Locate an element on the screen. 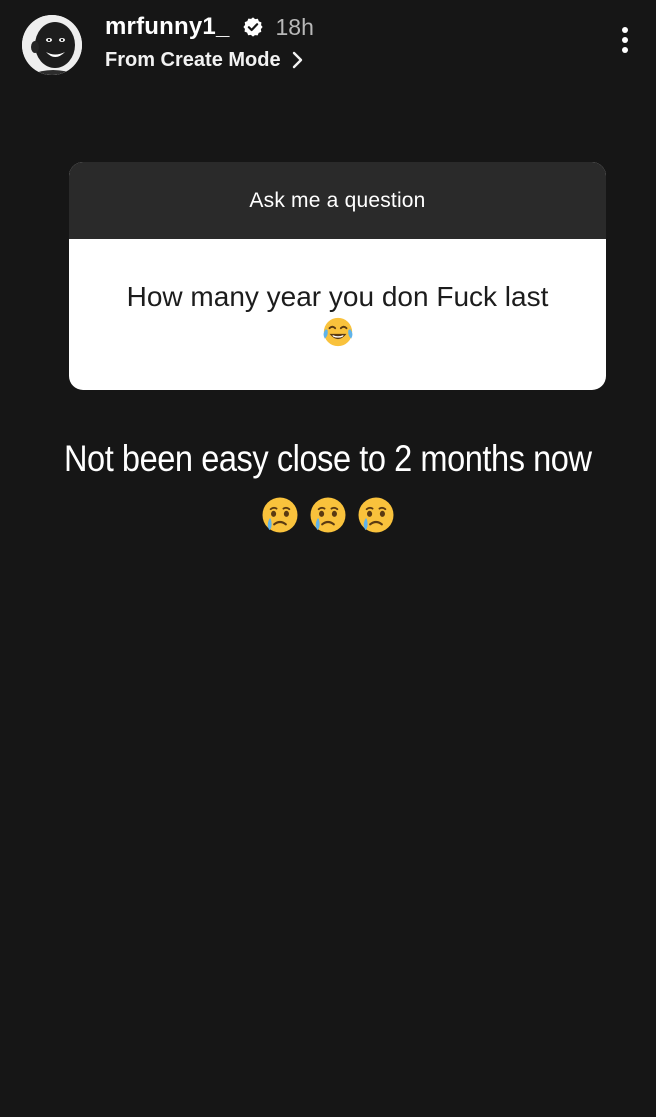 Image resolution: width=656 pixels, height=1117 pixels. sticker-header: Ask me a question is located at coordinates (337, 200).